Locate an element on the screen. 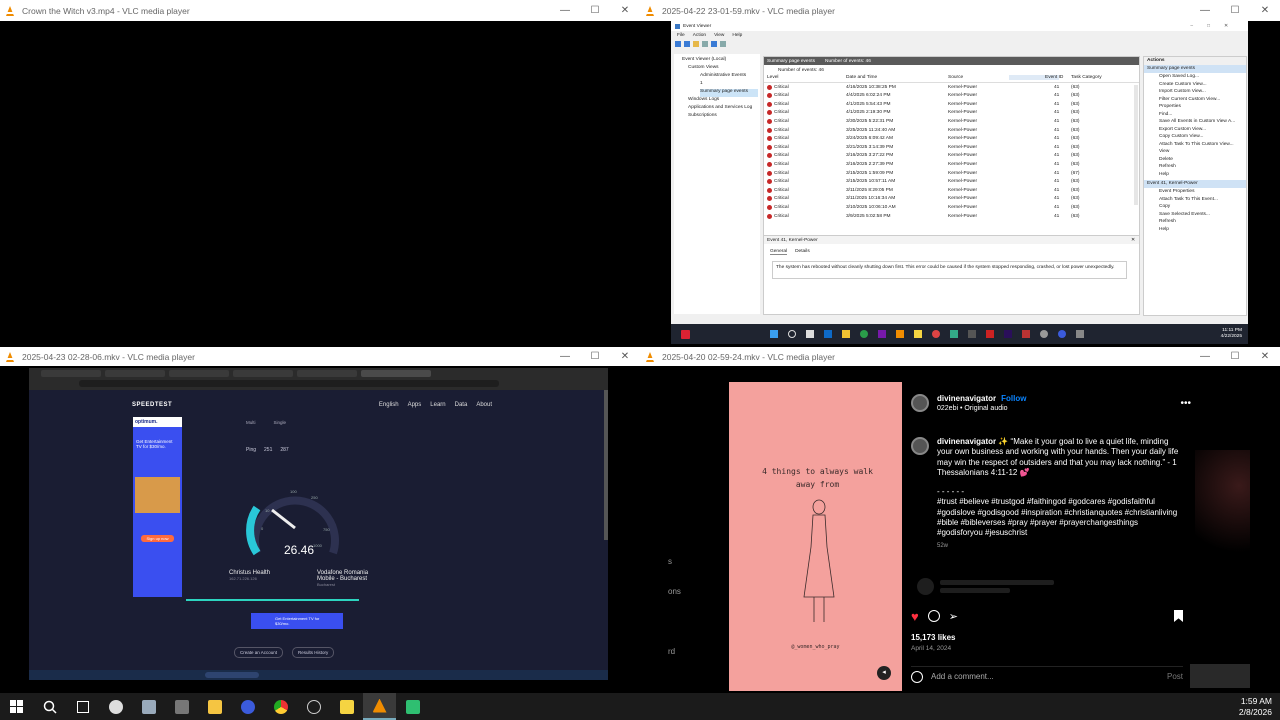 The image size is (1280, 720). action-item: Help is located at coordinates (1195, 175).